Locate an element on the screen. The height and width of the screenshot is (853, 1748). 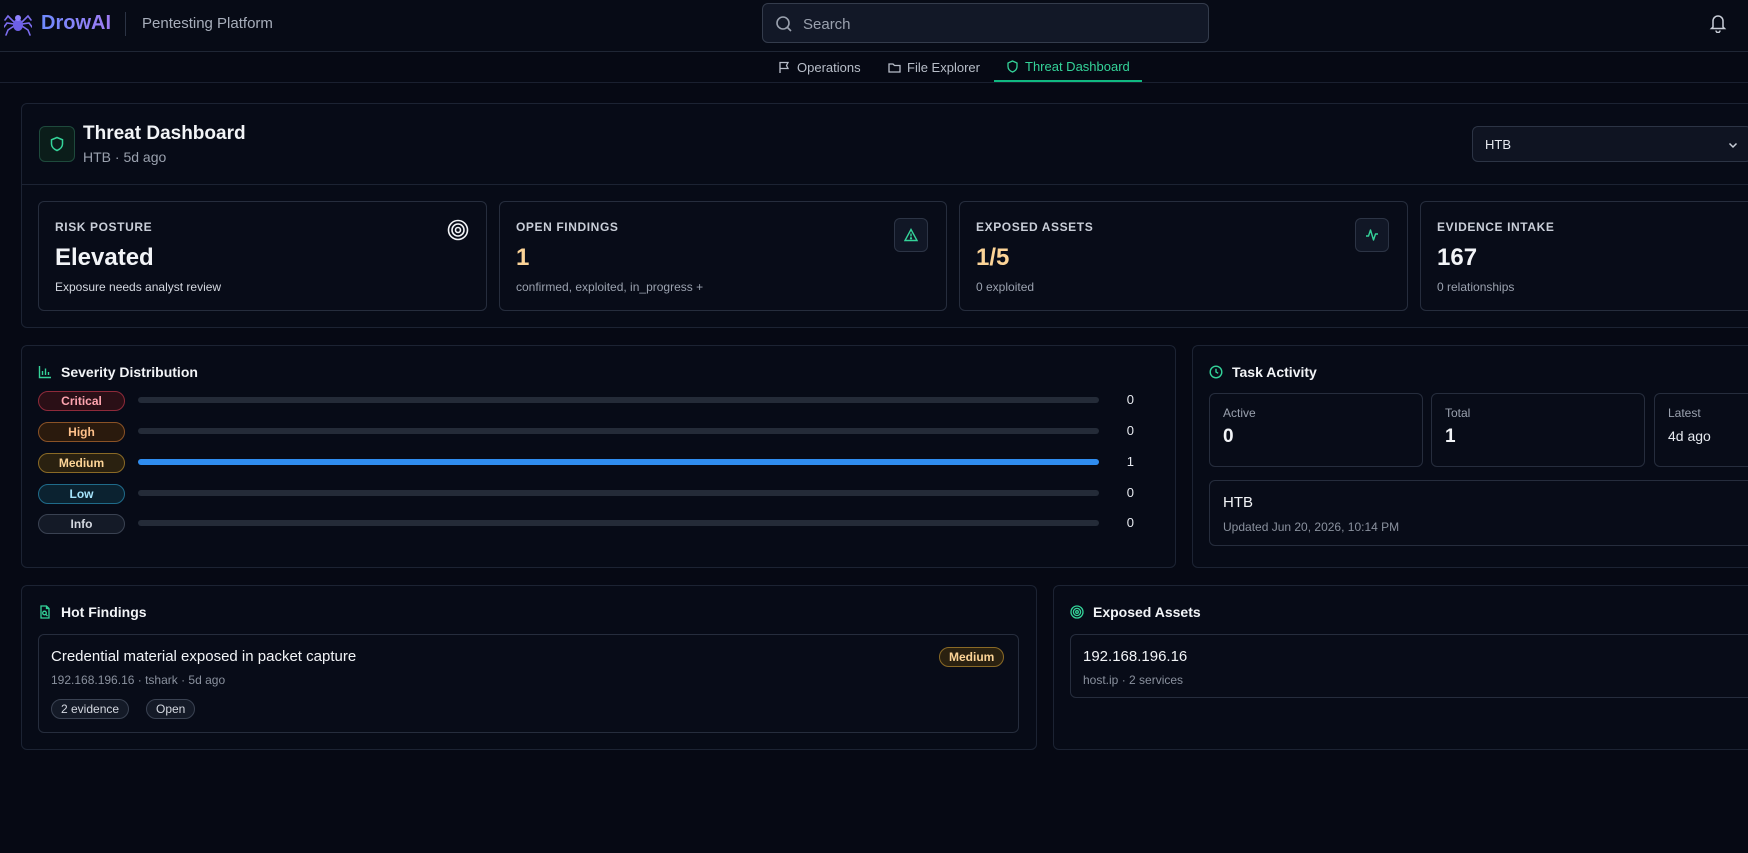
evidence-tag: 2 evidence is located at coordinates (90, 709).